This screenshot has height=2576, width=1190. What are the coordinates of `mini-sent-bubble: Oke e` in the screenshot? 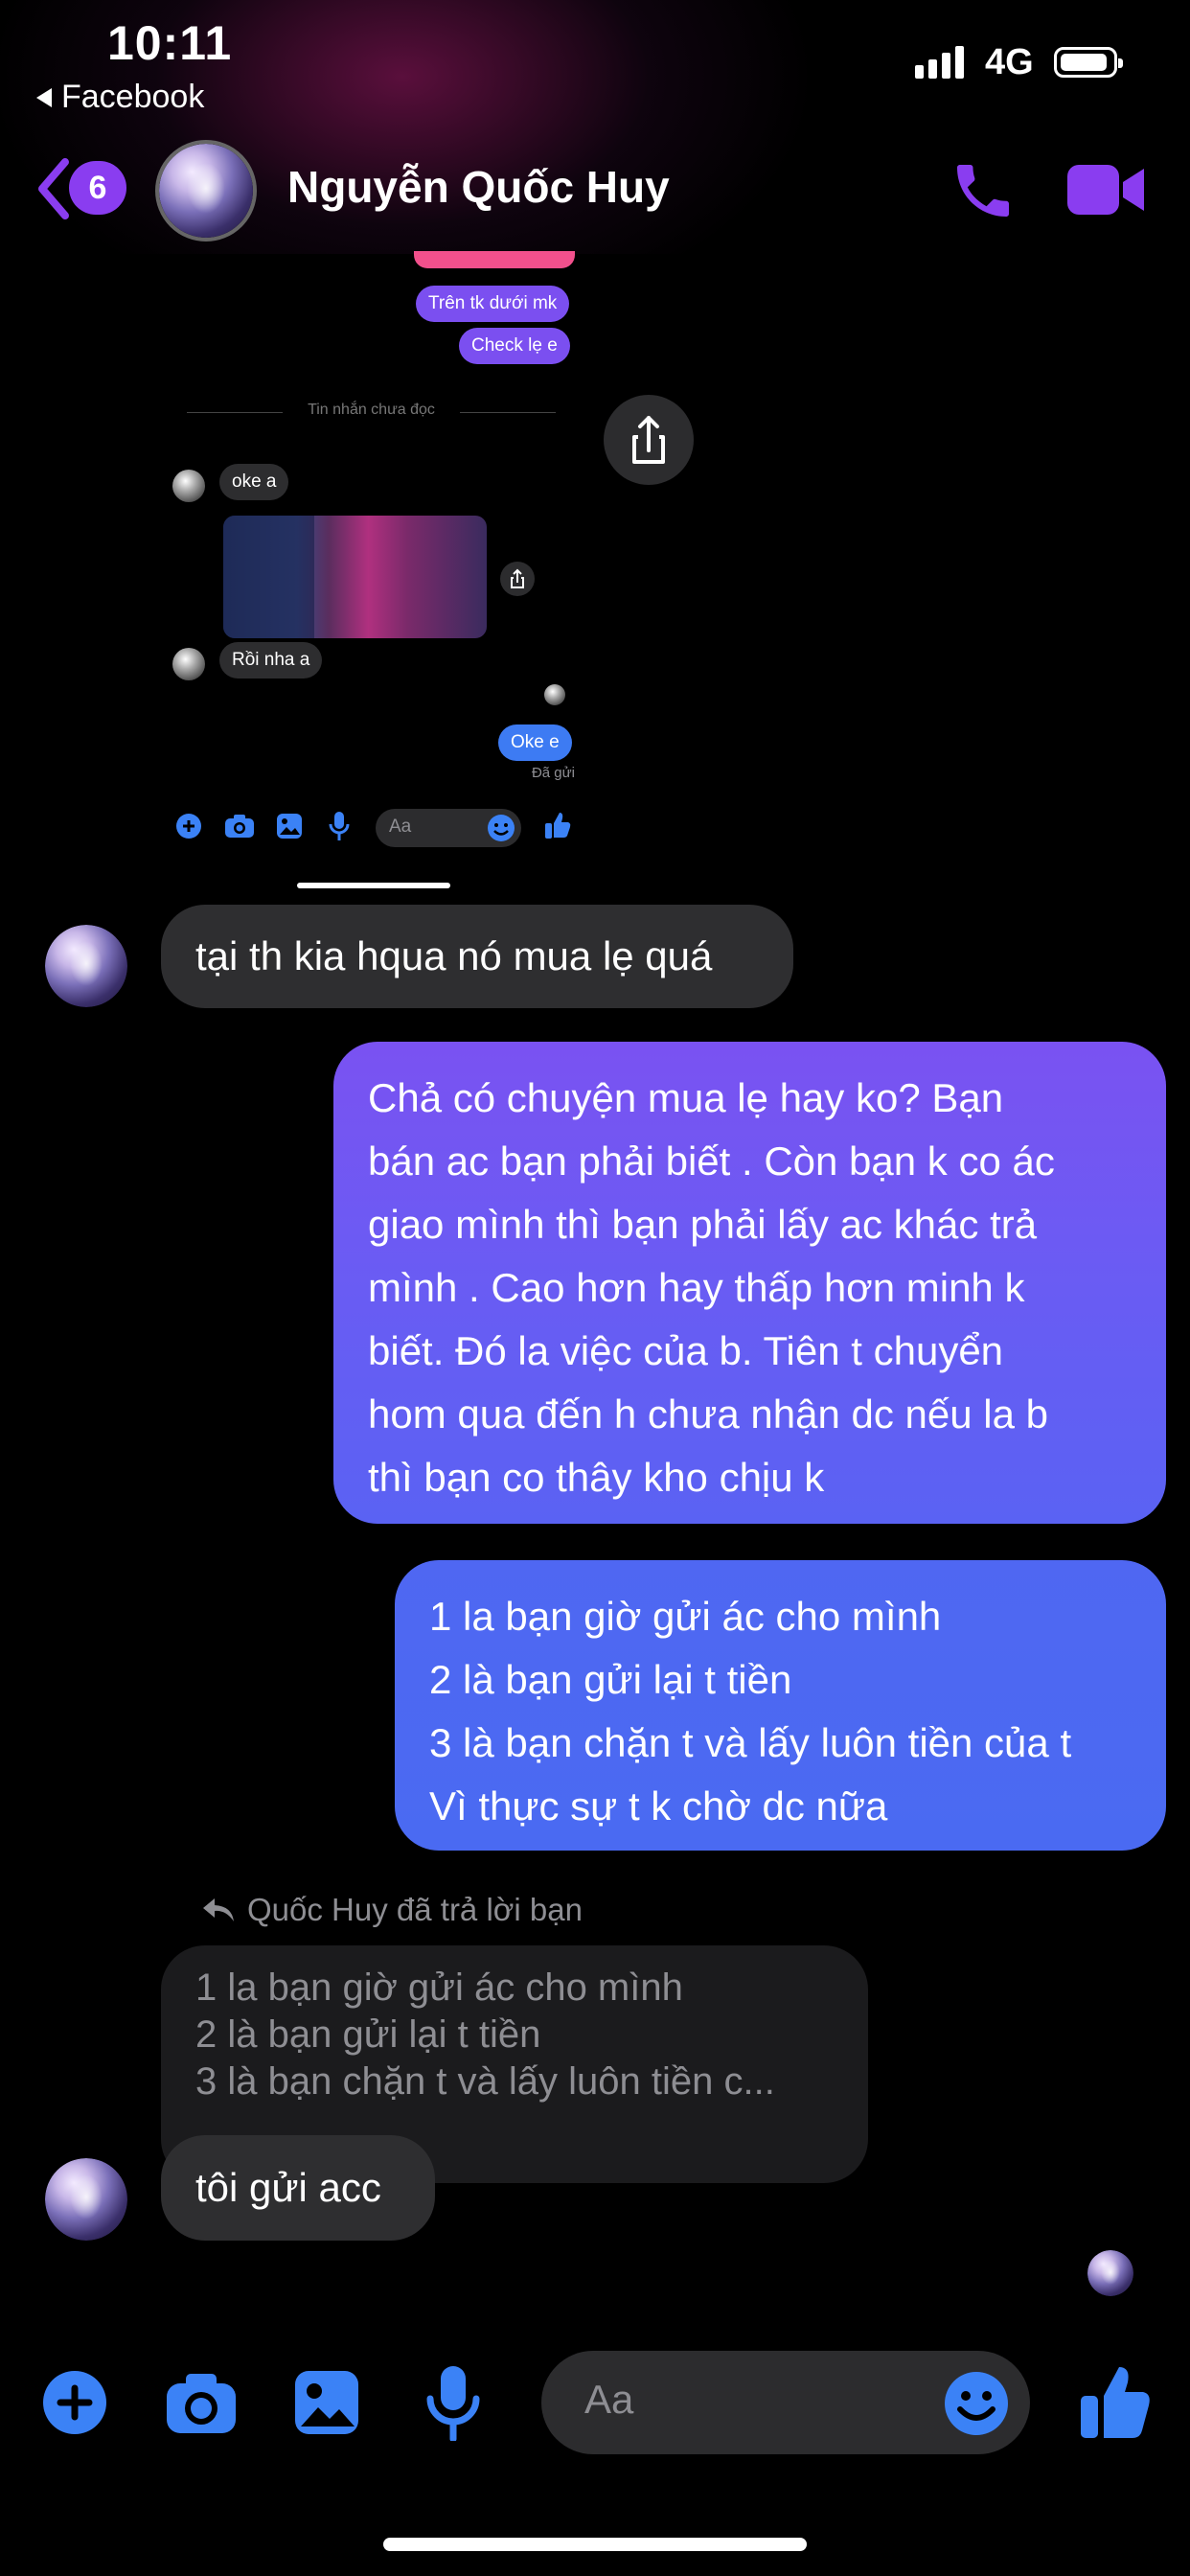 It's located at (535, 742).